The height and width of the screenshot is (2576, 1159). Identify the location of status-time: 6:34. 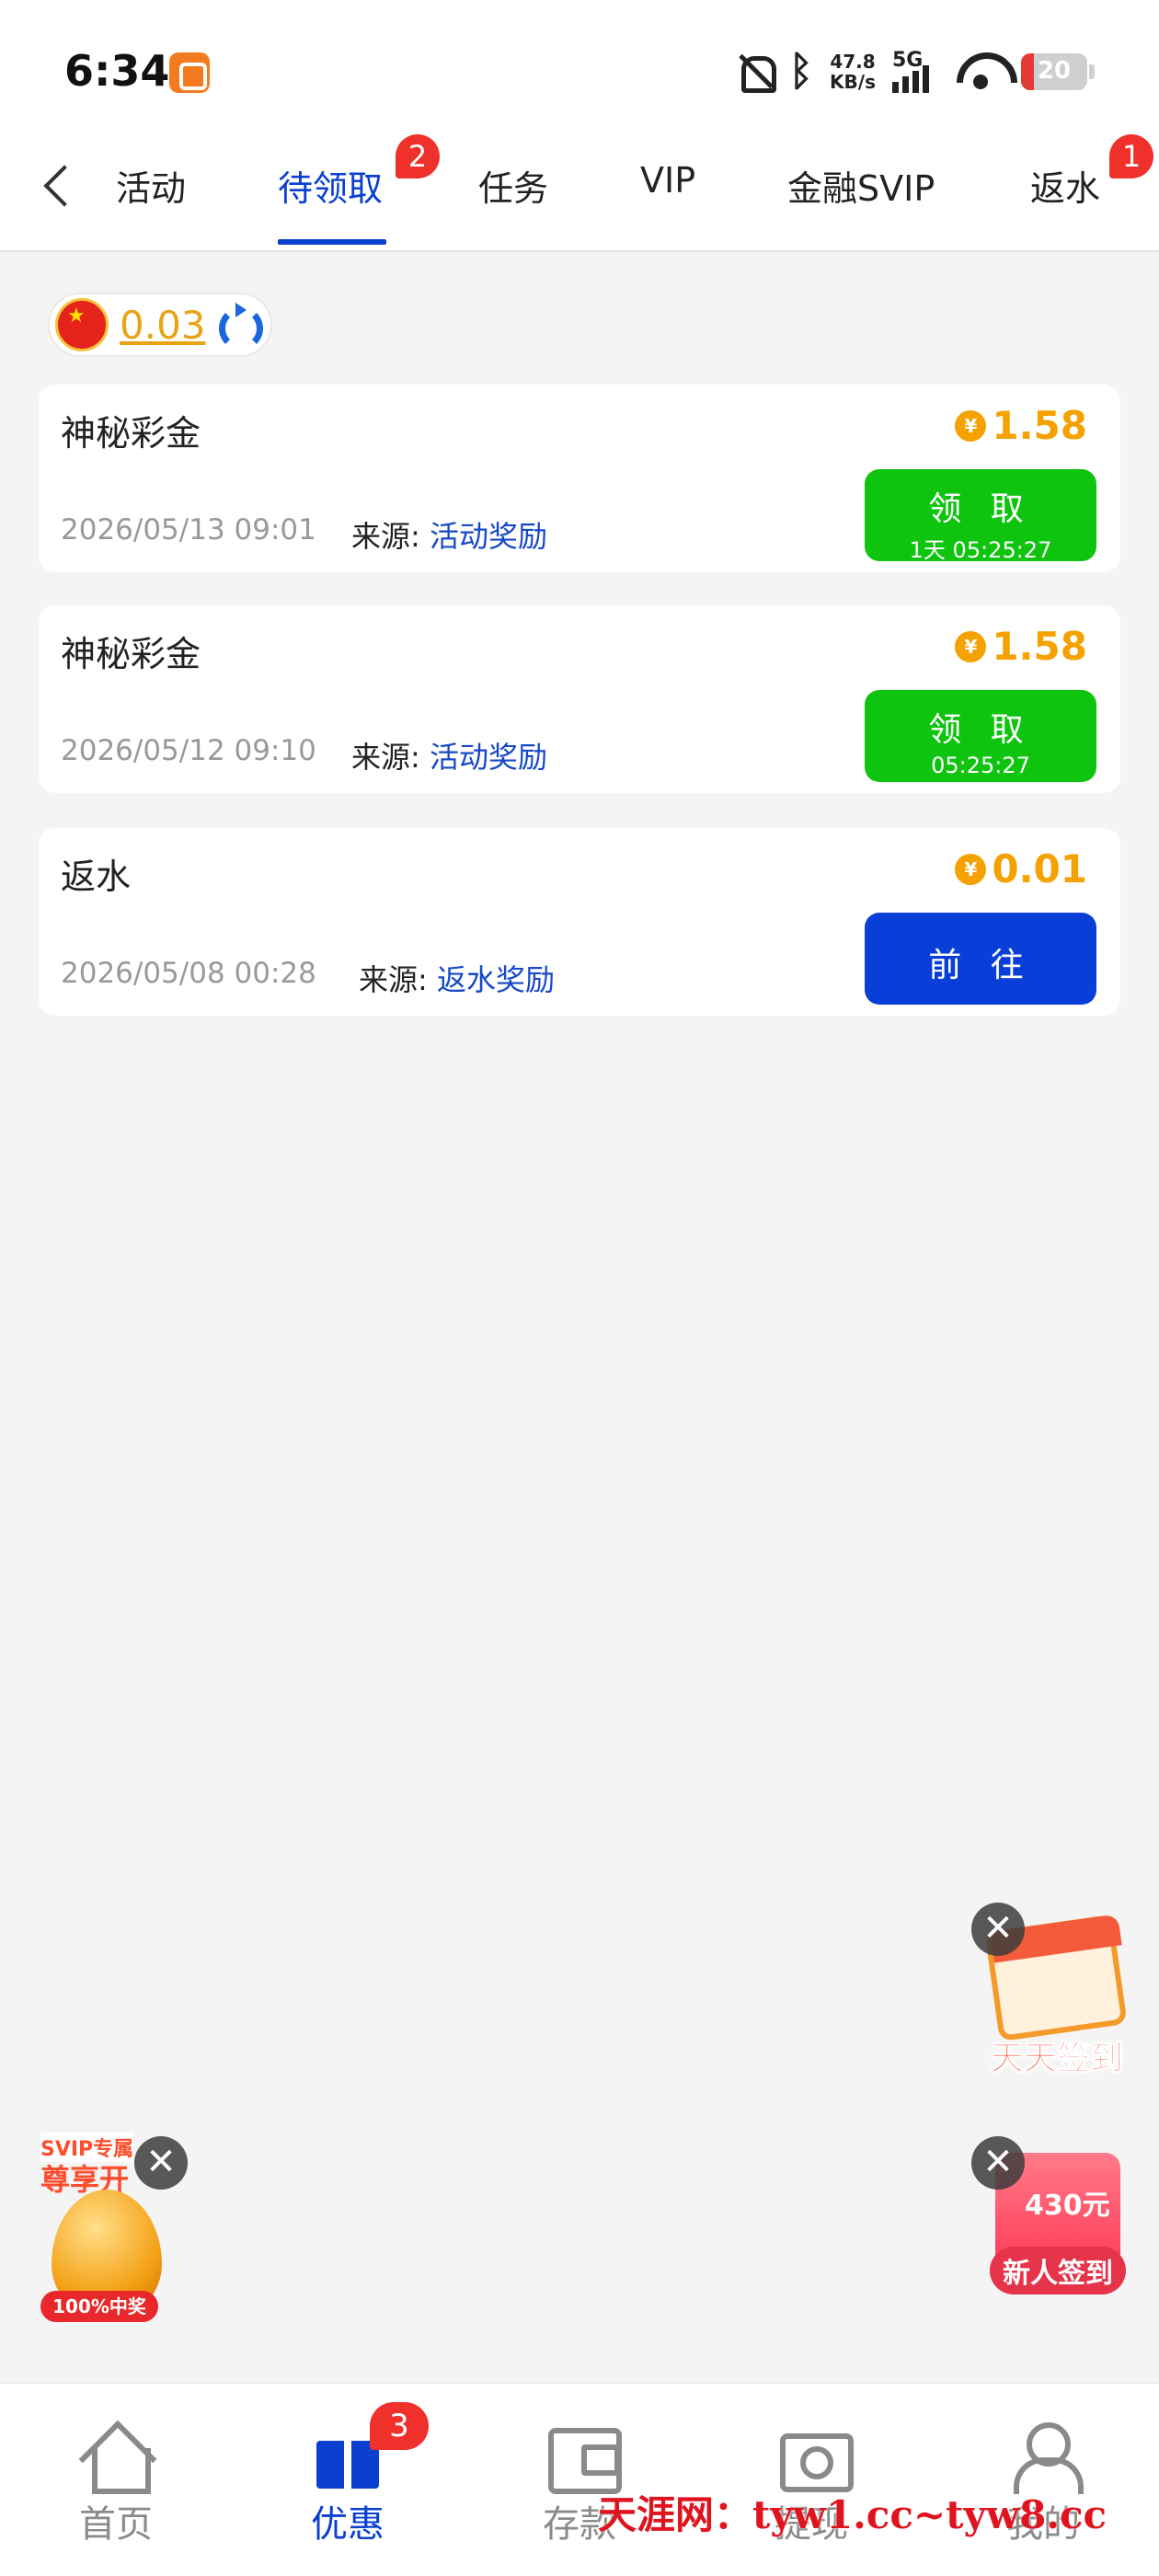
(117, 71).